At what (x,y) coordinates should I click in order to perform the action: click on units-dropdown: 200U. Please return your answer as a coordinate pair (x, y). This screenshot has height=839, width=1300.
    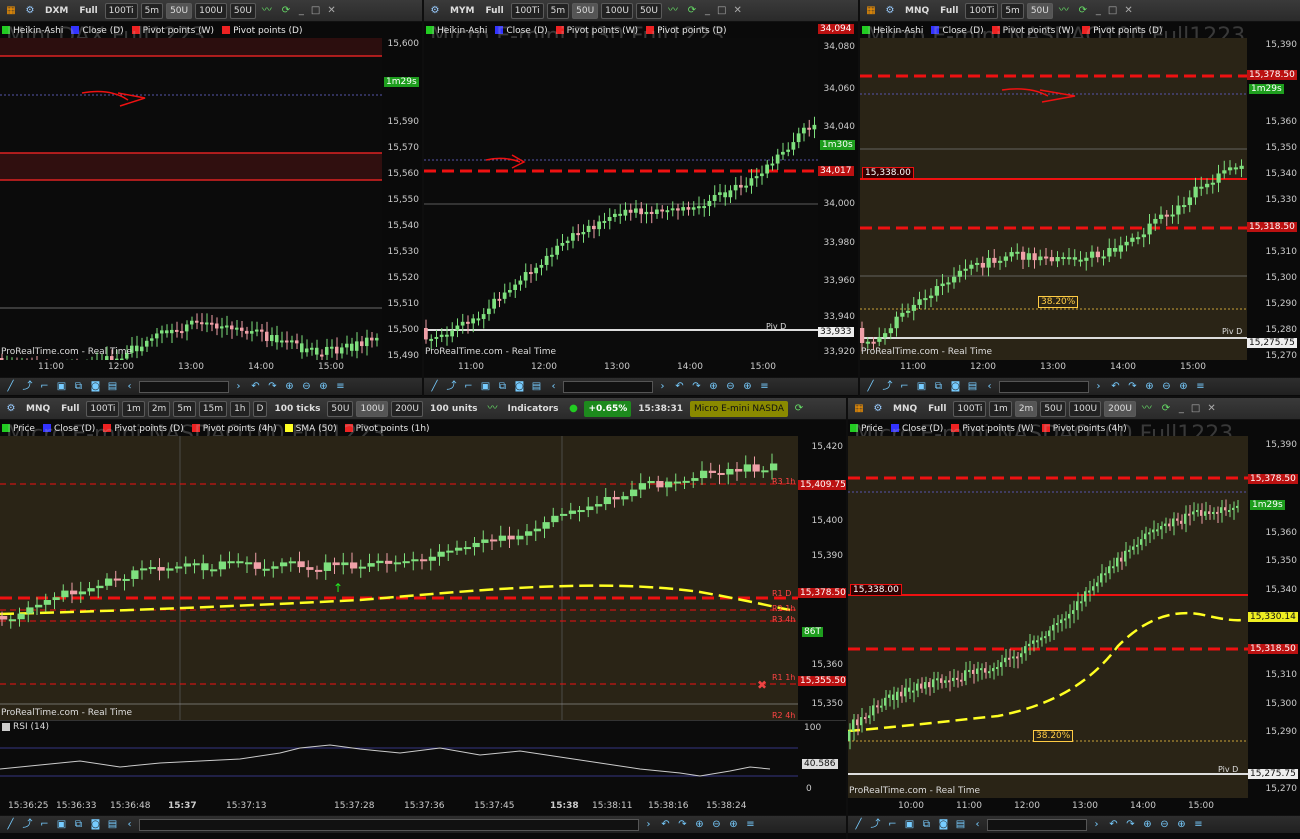
    Looking at the image, I should click on (1120, 408).